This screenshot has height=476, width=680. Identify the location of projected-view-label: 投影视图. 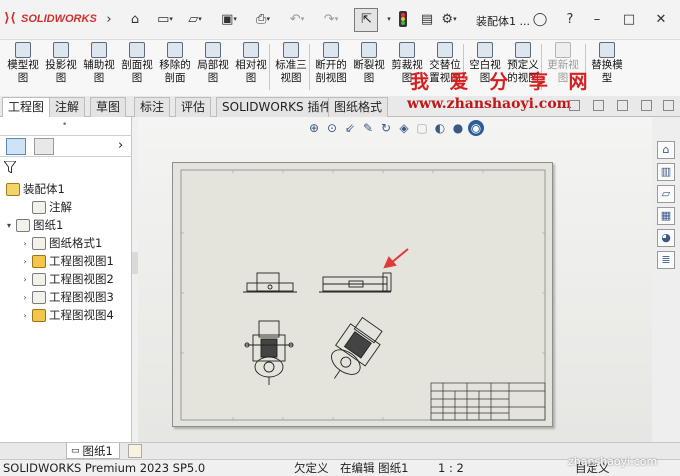
(61, 71).